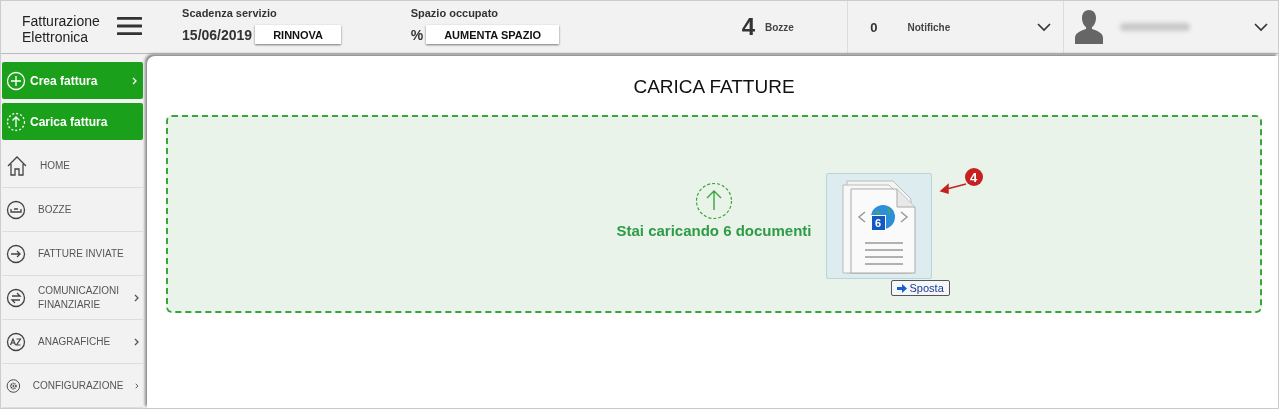 The height and width of the screenshot is (409, 1279). What do you see at coordinates (417, 34) in the screenshot?
I see `space-value: %` at bounding box center [417, 34].